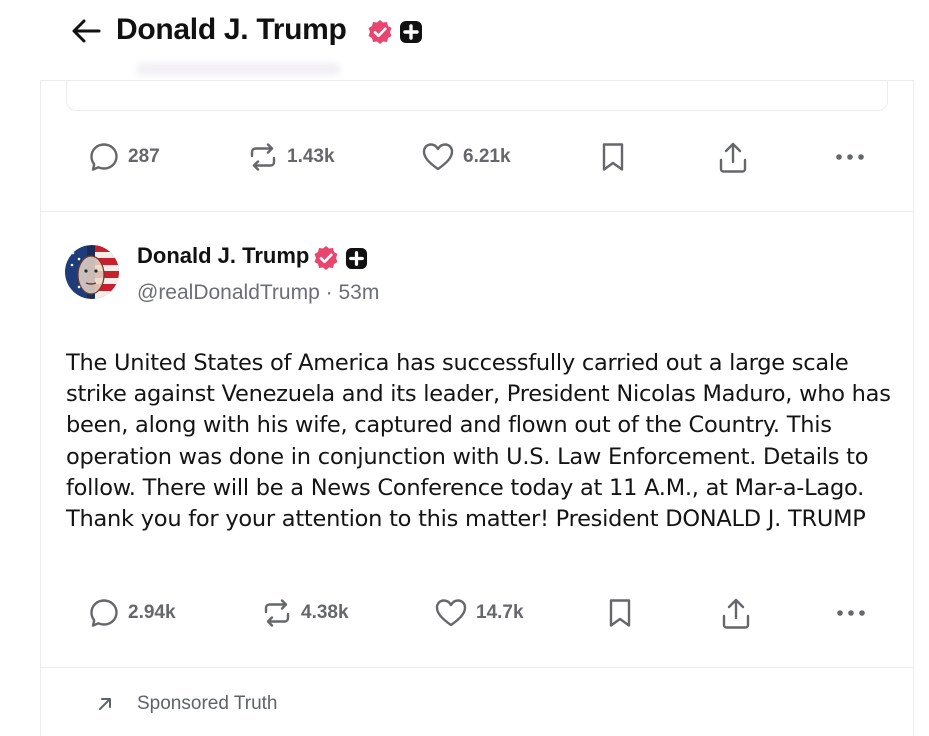  What do you see at coordinates (395, 32) in the screenshot?
I see `header-badges` at bounding box center [395, 32].